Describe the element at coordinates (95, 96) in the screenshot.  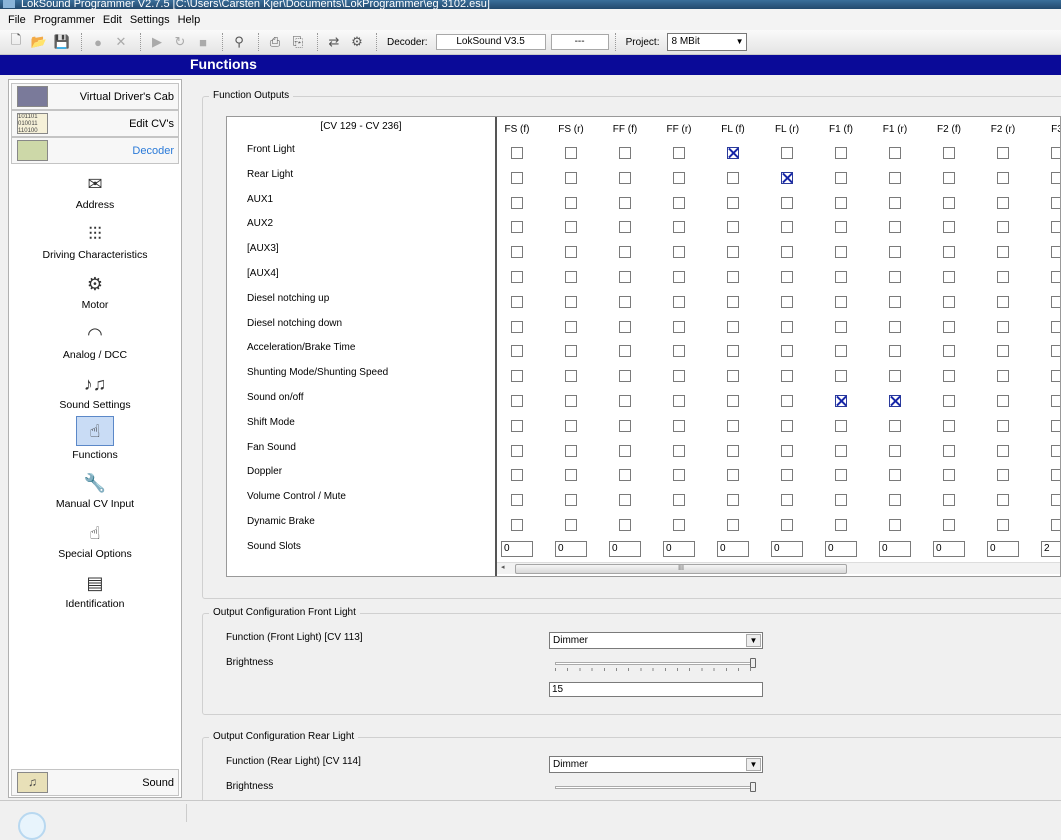
I see `tab-virtual-drivers-cab: Virtual Driver's Cab` at that location.